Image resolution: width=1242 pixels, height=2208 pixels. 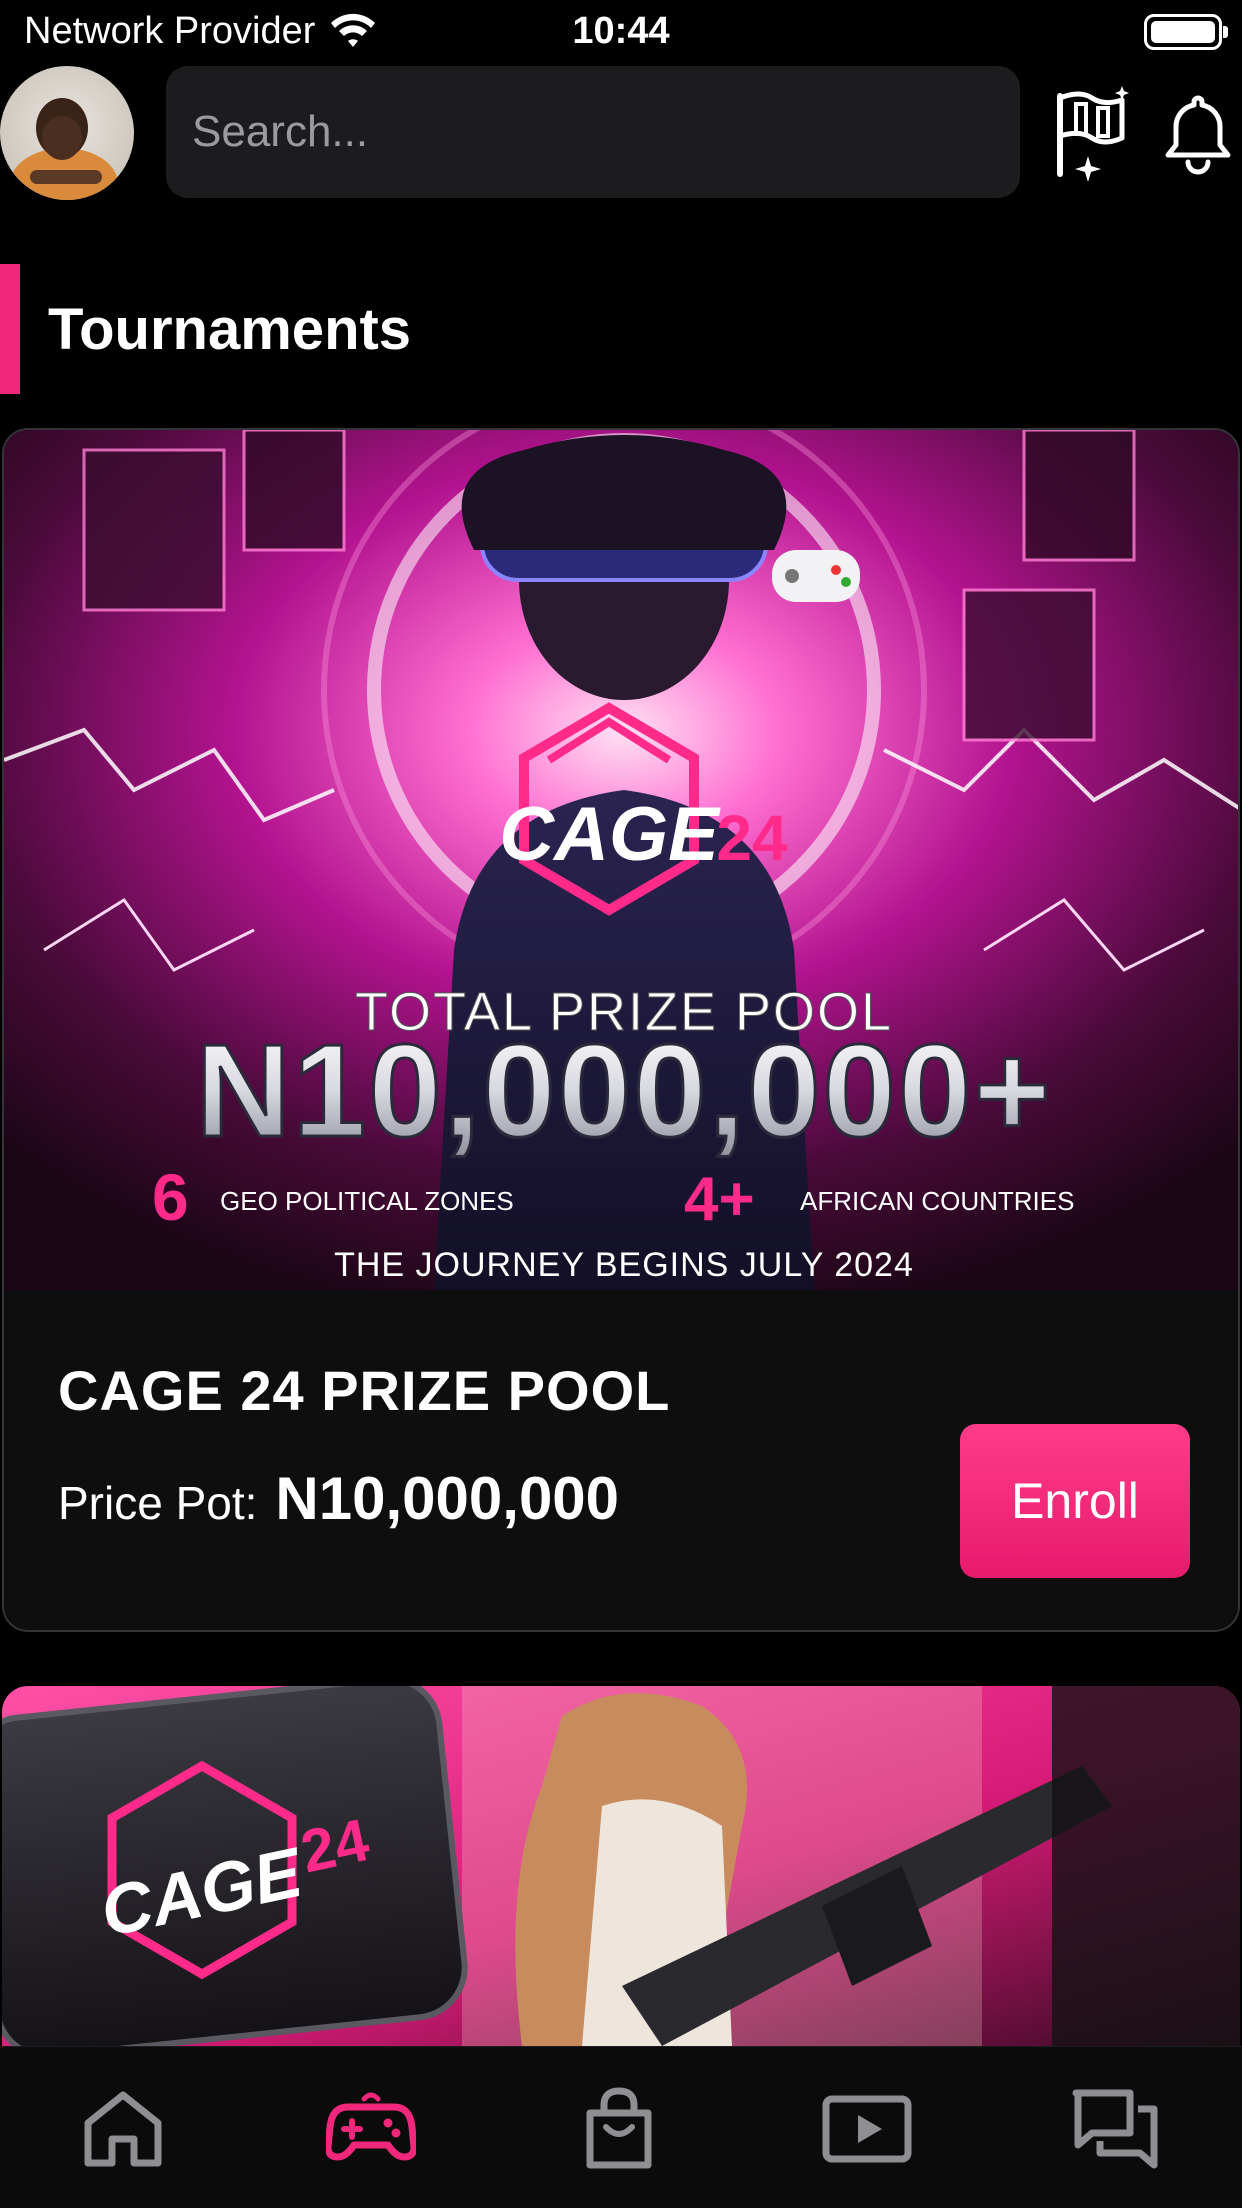 I want to click on gamepad-icon, so click(x=371, y=2126).